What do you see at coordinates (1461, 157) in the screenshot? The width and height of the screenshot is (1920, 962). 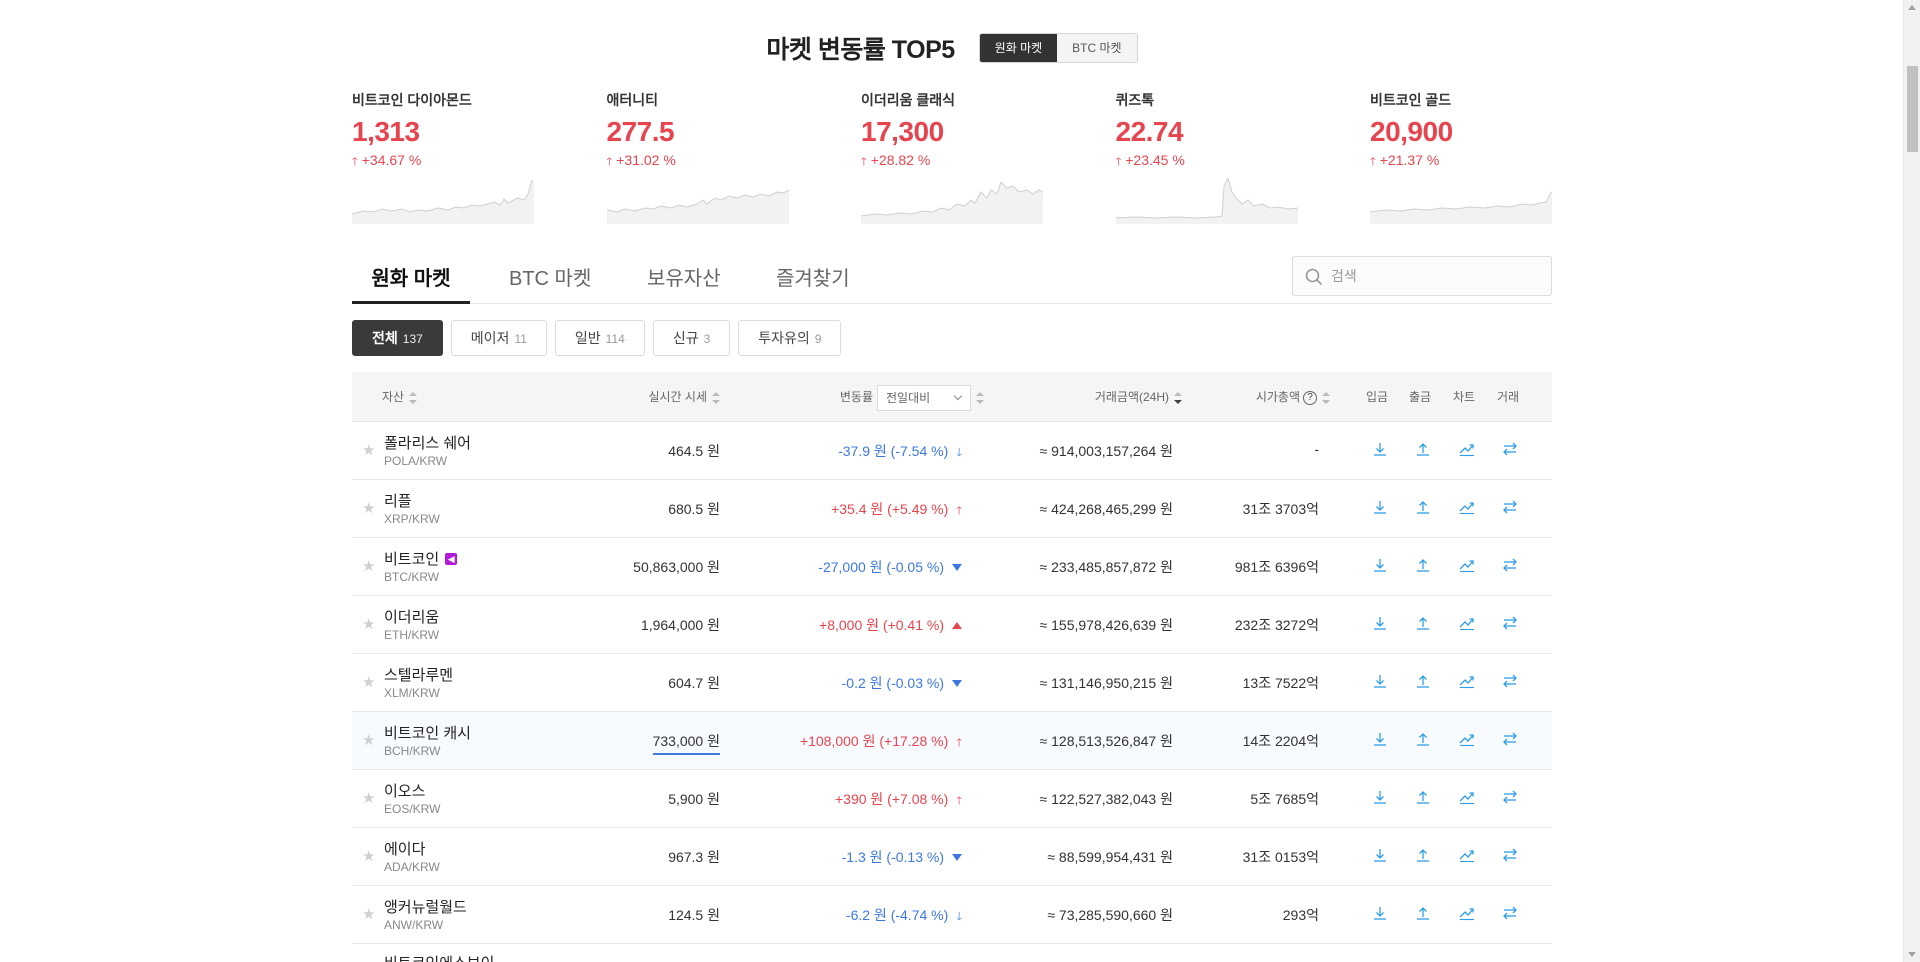 I see `top5-card: 비트코인 골드 20,900 🡑 +21.37 %` at bounding box center [1461, 157].